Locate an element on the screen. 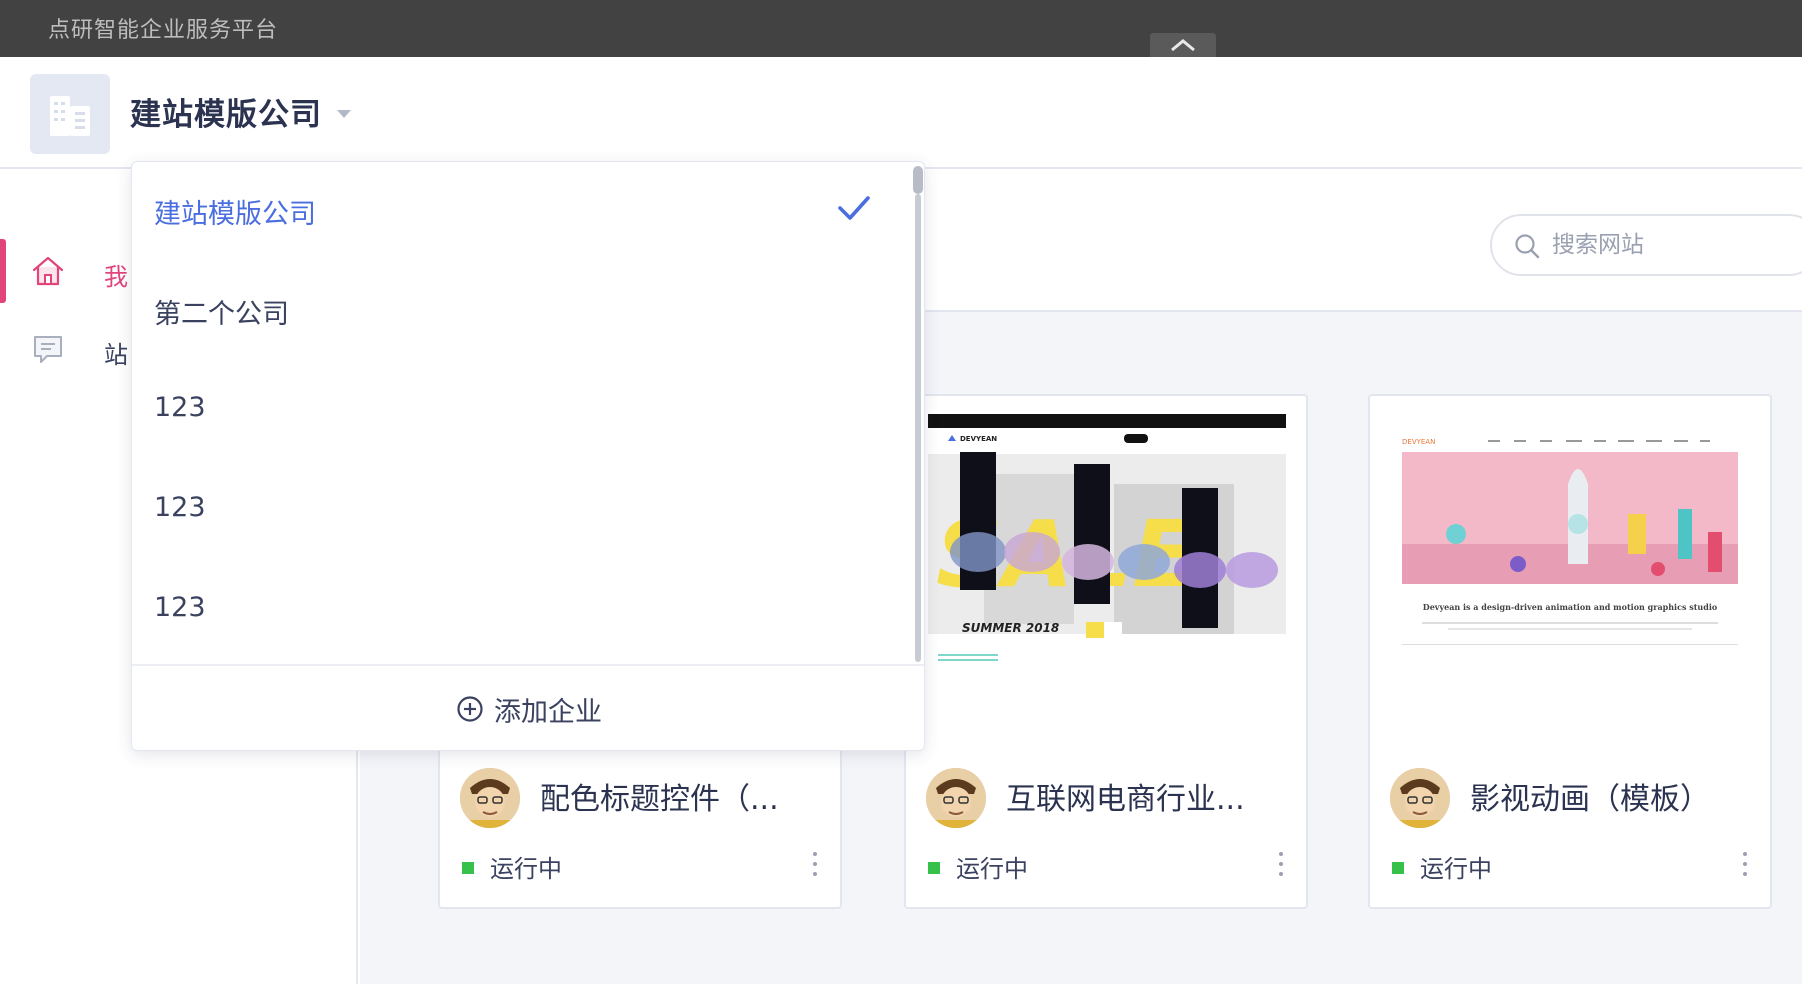  sidebar-item-label: 我 is located at coordinates (116, 277).